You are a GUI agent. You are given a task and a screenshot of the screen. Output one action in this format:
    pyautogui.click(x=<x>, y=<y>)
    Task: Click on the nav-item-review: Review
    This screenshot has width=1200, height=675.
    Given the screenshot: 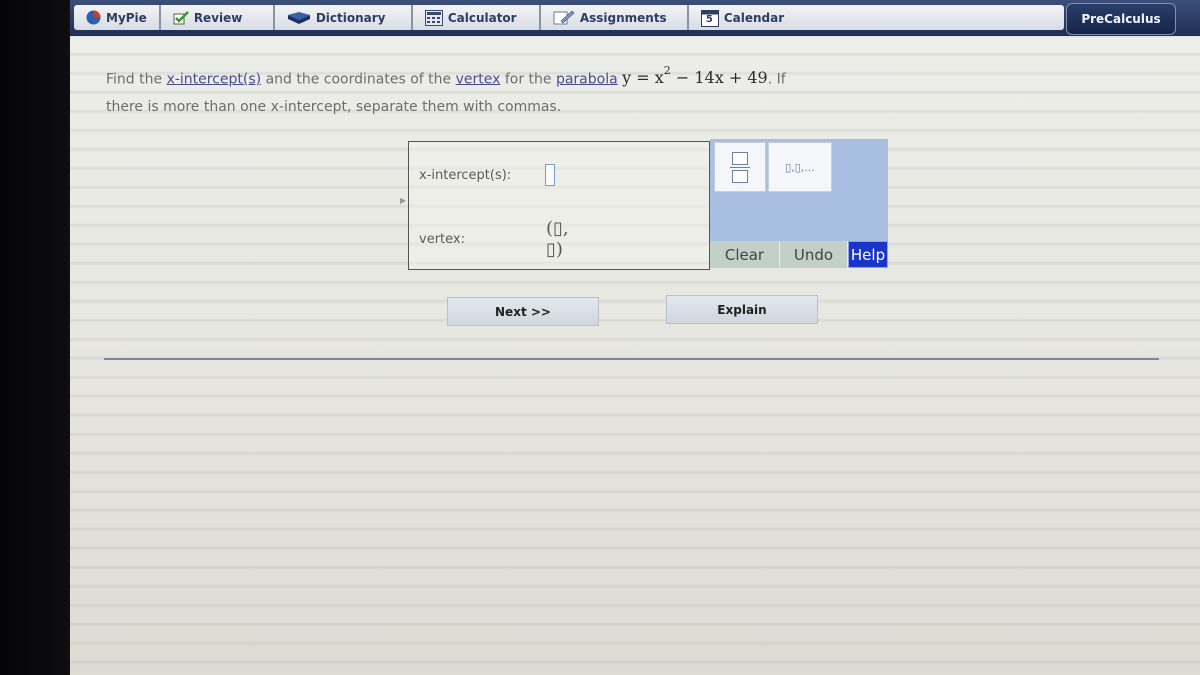 What is the action you would take?
    pyautogui.click(x=218, y=17)
    